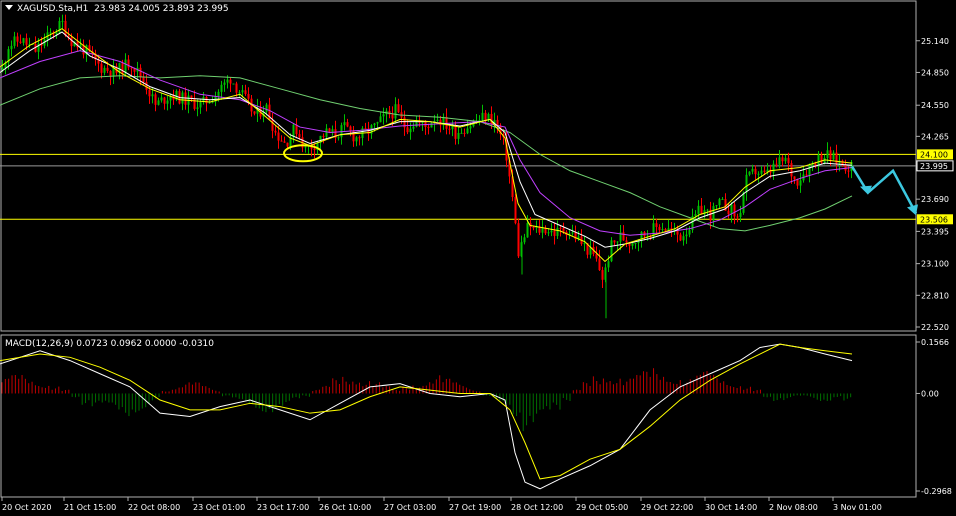 This screenshot has height=516, width=956. I want to click on price-tick-label: 23.395, so click(935, 231).